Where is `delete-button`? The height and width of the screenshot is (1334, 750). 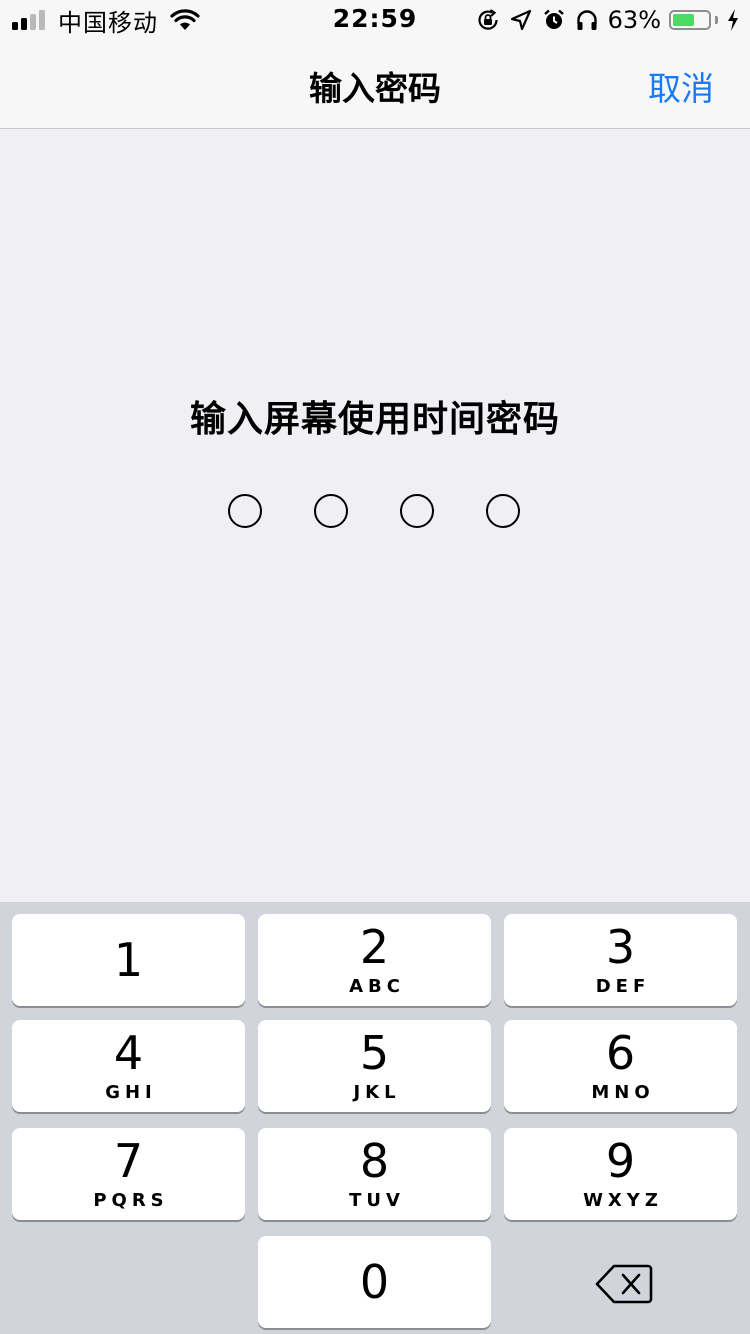 delete-button is located at coordinates (624, 1284).